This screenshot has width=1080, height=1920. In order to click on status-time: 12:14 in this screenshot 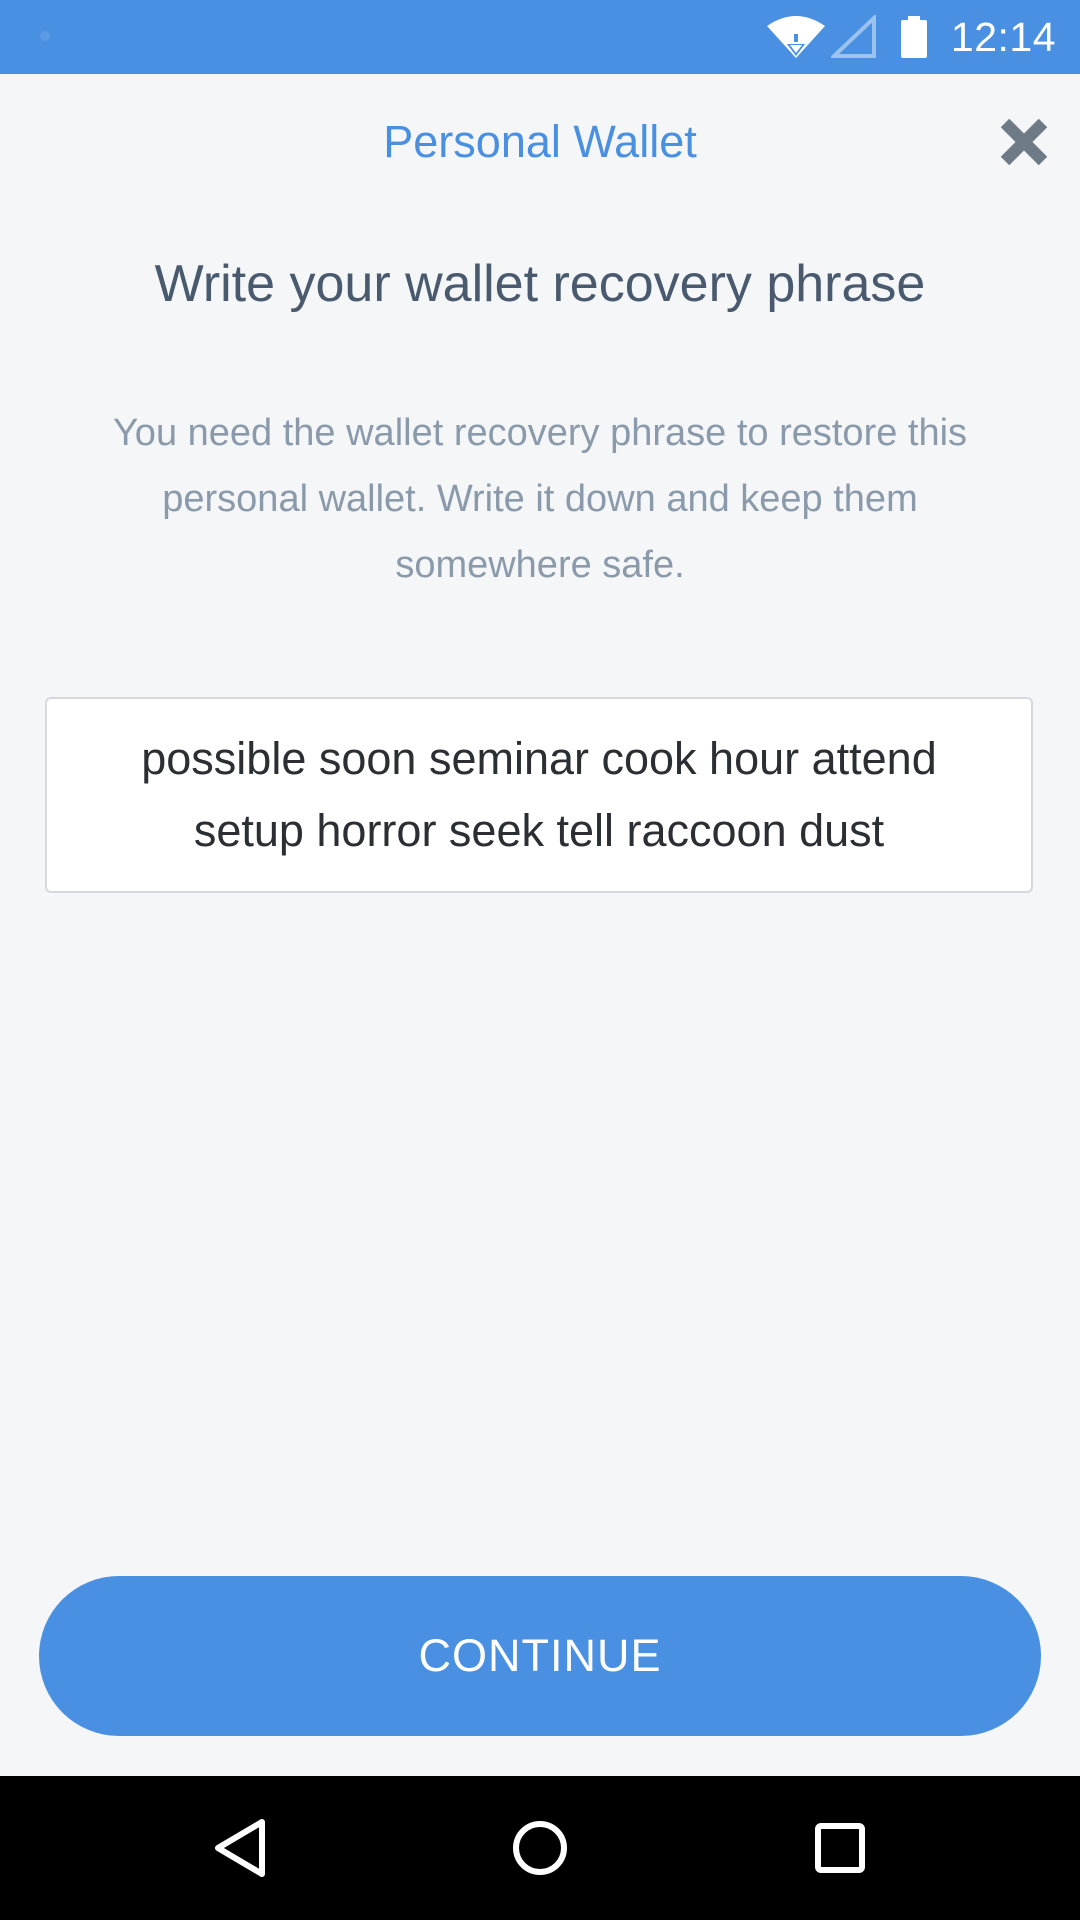, I will do `click(1003, 36)`.